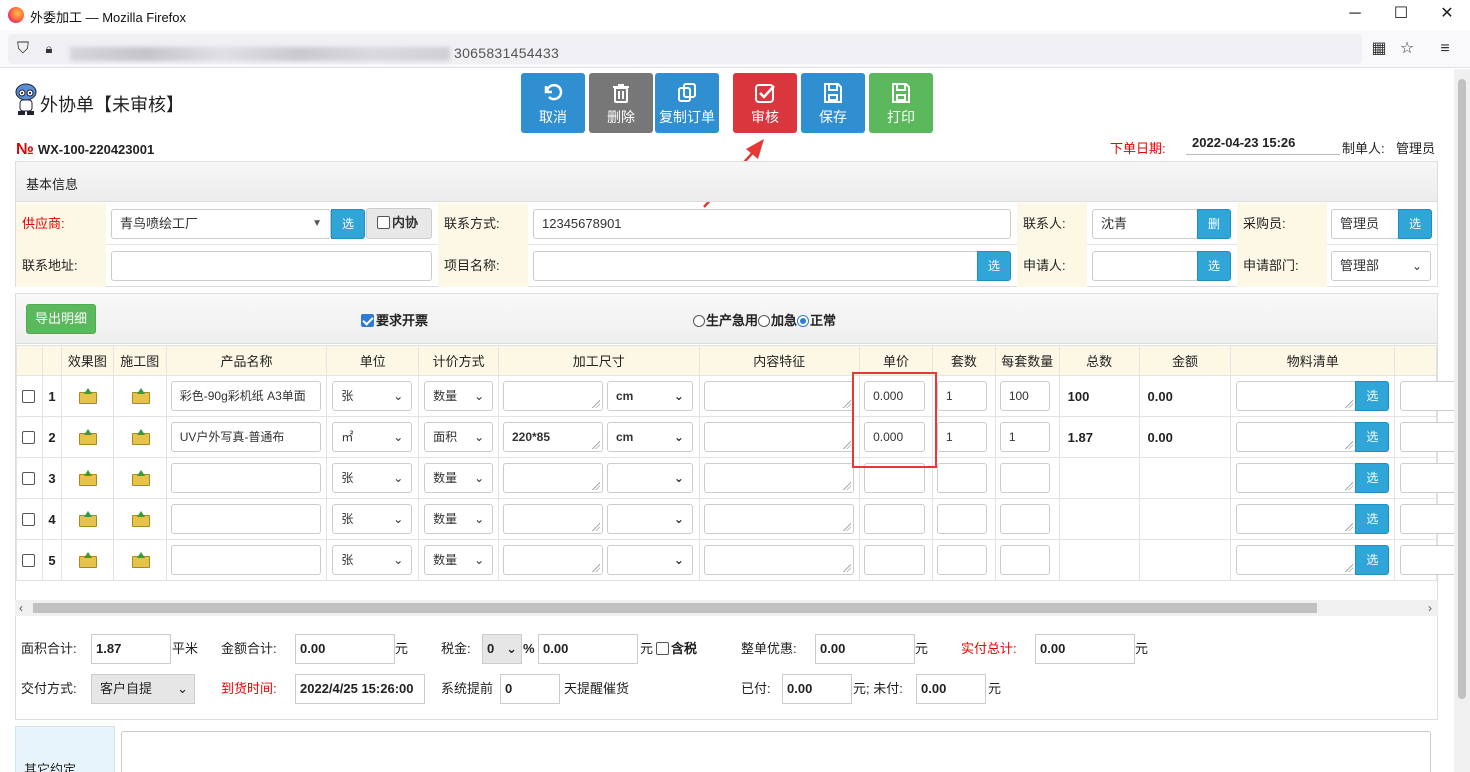 This screenshot has width=1470, height=772. Describe the element at coordinates (1401, 15) in the screenshot. I see `maximize-icon: ☐` at that location.